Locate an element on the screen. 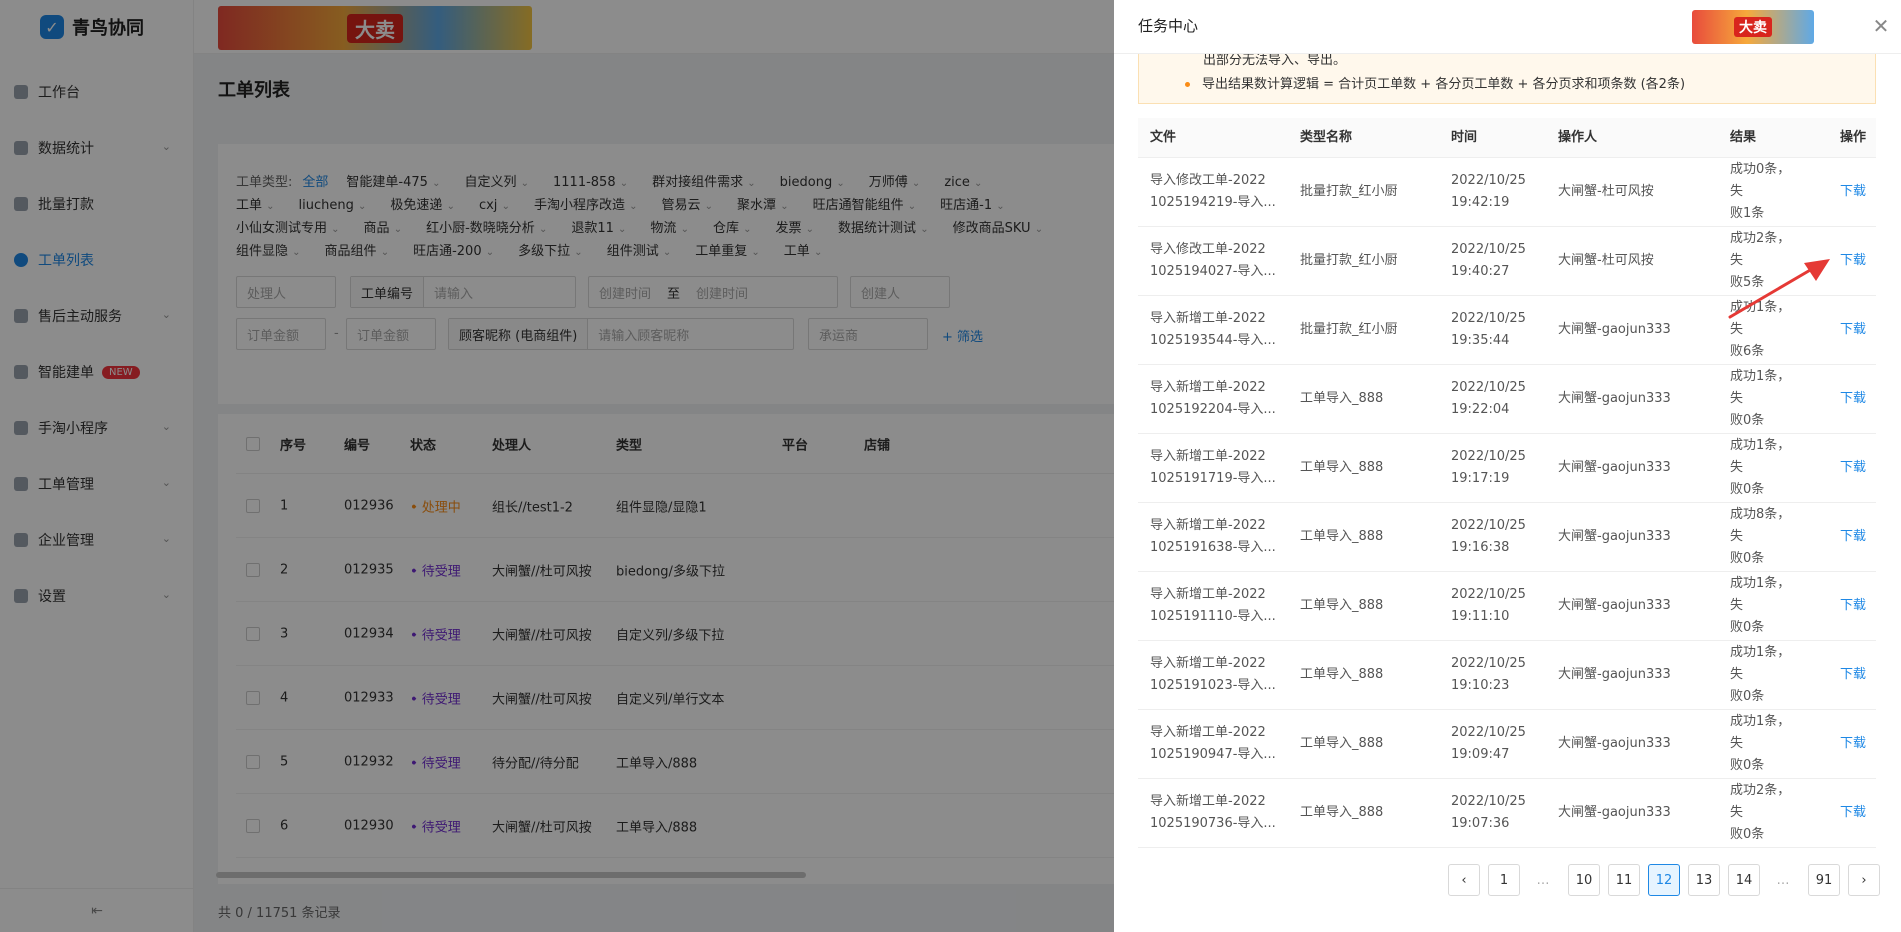  result-cell: 成功2条，失 败0条 is located at coordinates (1765, 813).